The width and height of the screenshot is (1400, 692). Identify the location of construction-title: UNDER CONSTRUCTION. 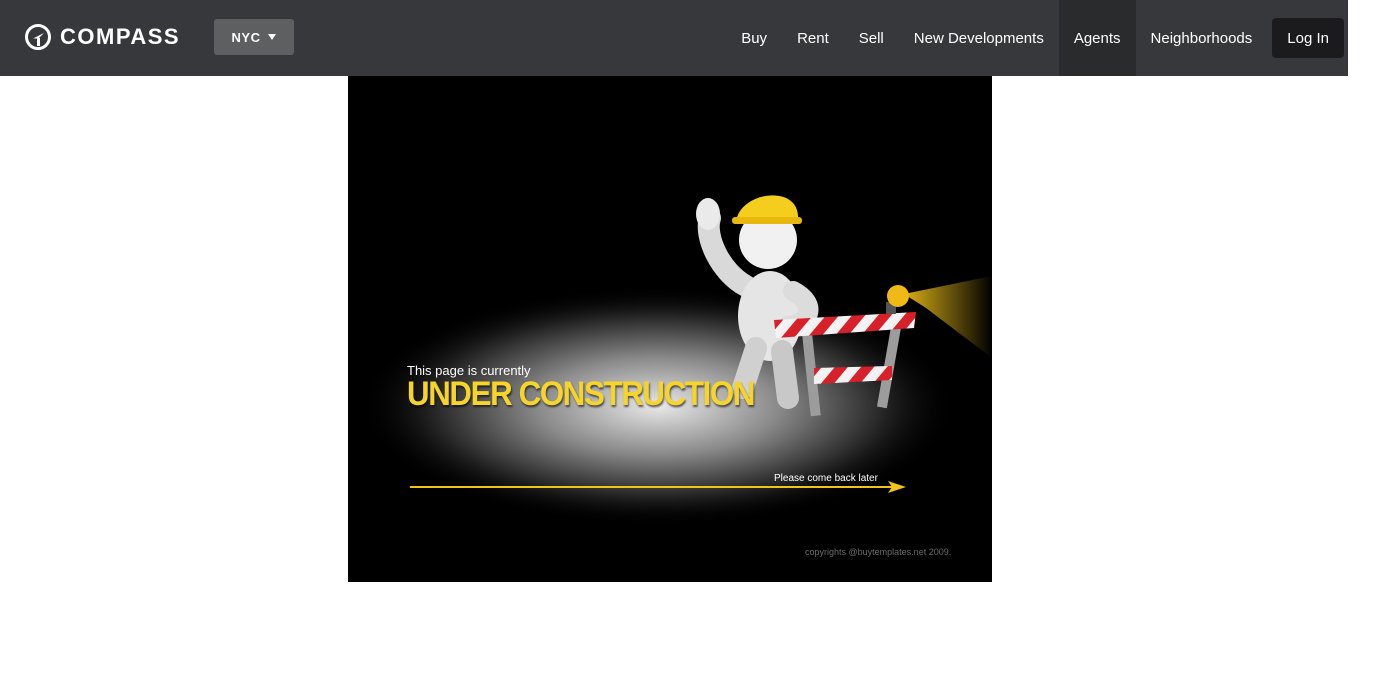
(581, 394).